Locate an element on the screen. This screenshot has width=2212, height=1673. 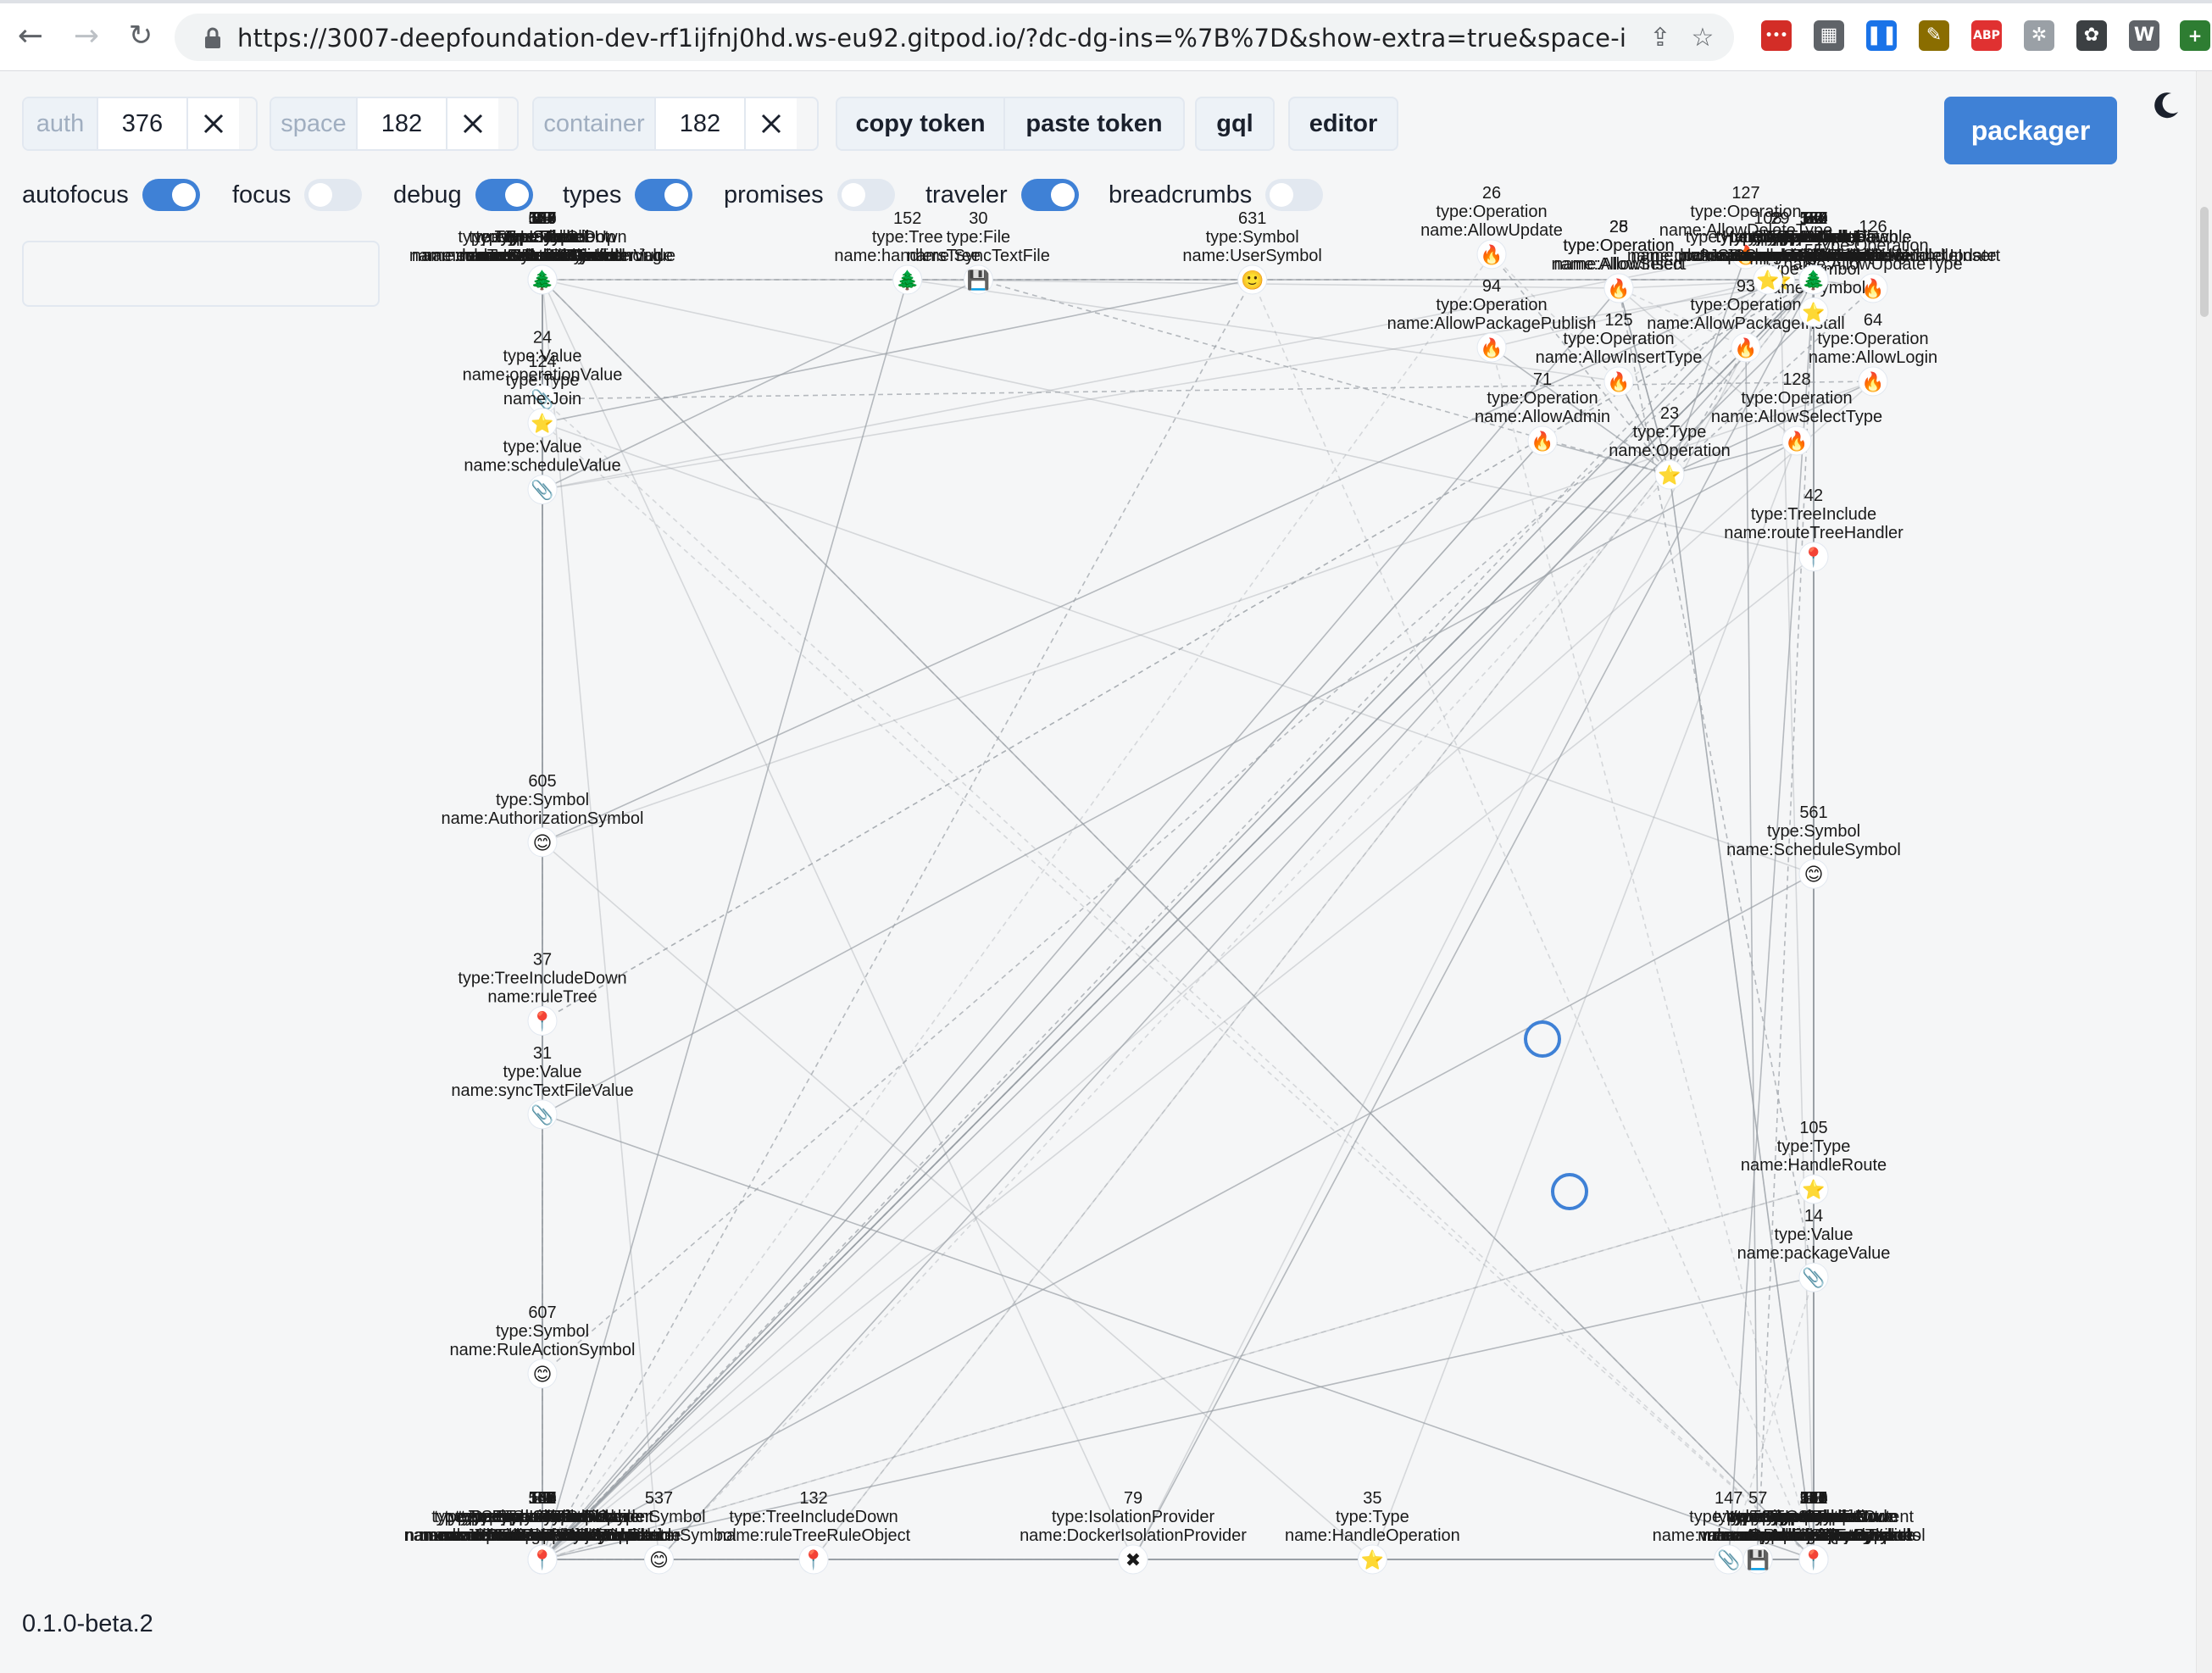
clear-auth-button is located at coordinates (213, 123).